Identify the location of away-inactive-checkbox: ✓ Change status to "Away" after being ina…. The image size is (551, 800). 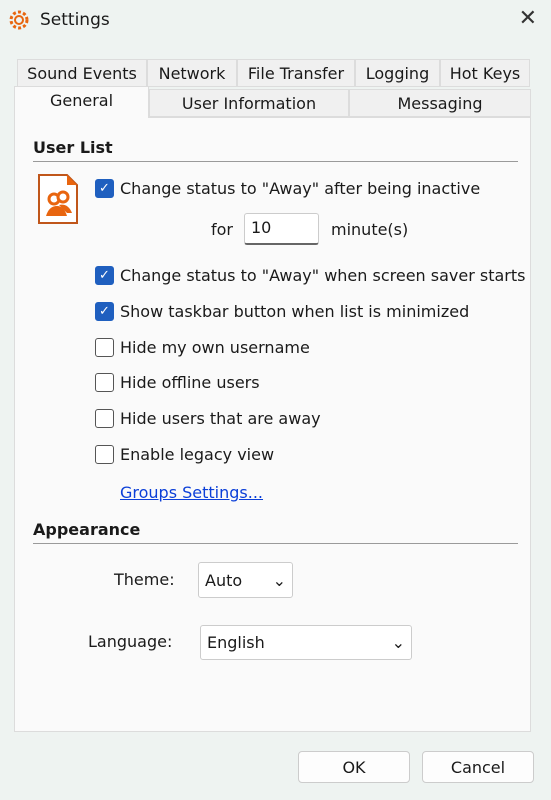
(287, 188).